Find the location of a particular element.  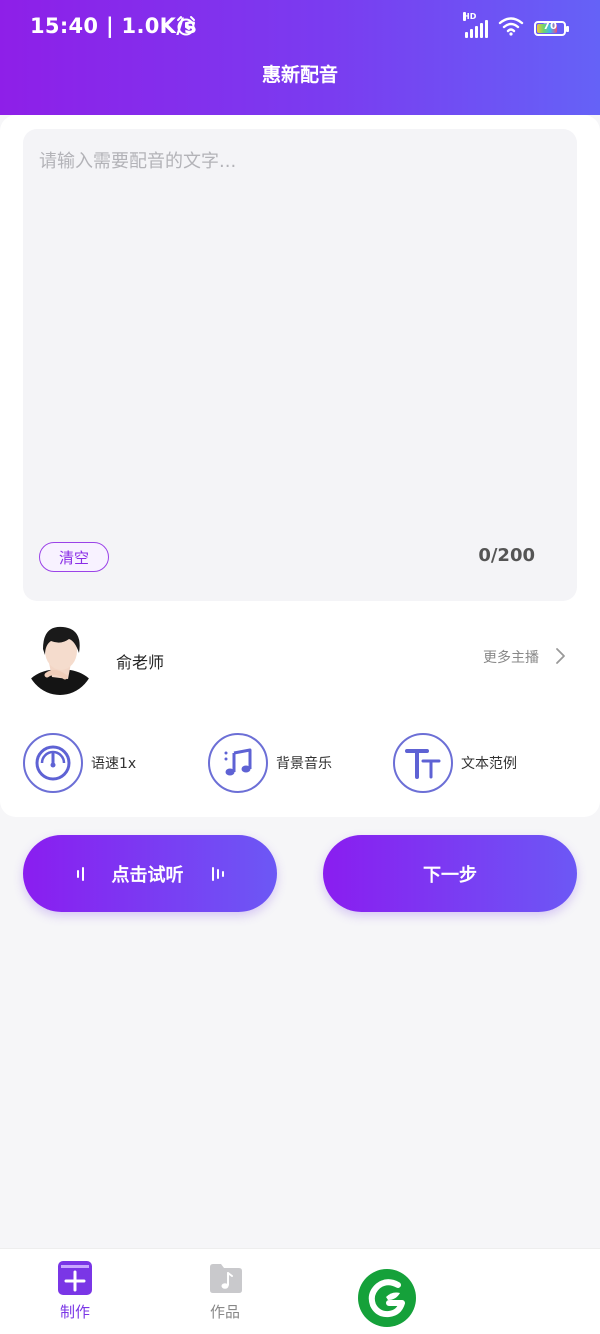

options-row: 语速1x 背景音乐 文本范例 is located at coordinates (303, 763).